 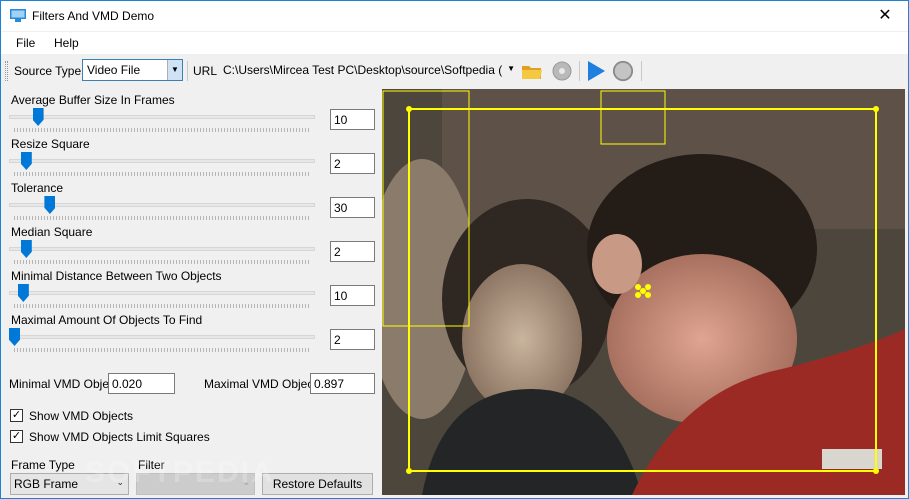 I want to click on slider-label: Minimal Distance Between Two Objects, so click(x=116, y=276).